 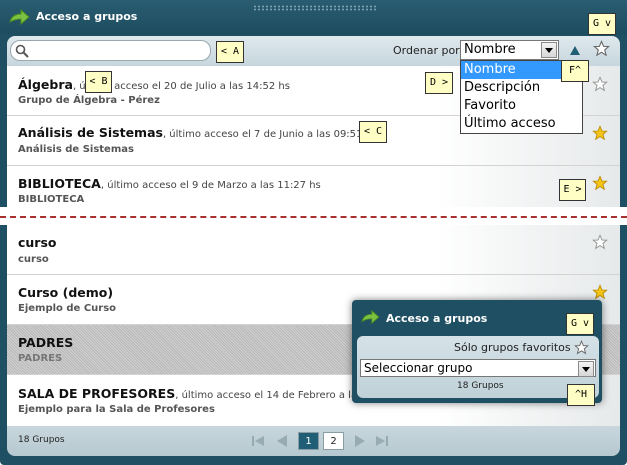 What do you see at coordinates (333, 441) in the screenshot?
I see `page-button-2: 2` at bounding box center [333, 441].